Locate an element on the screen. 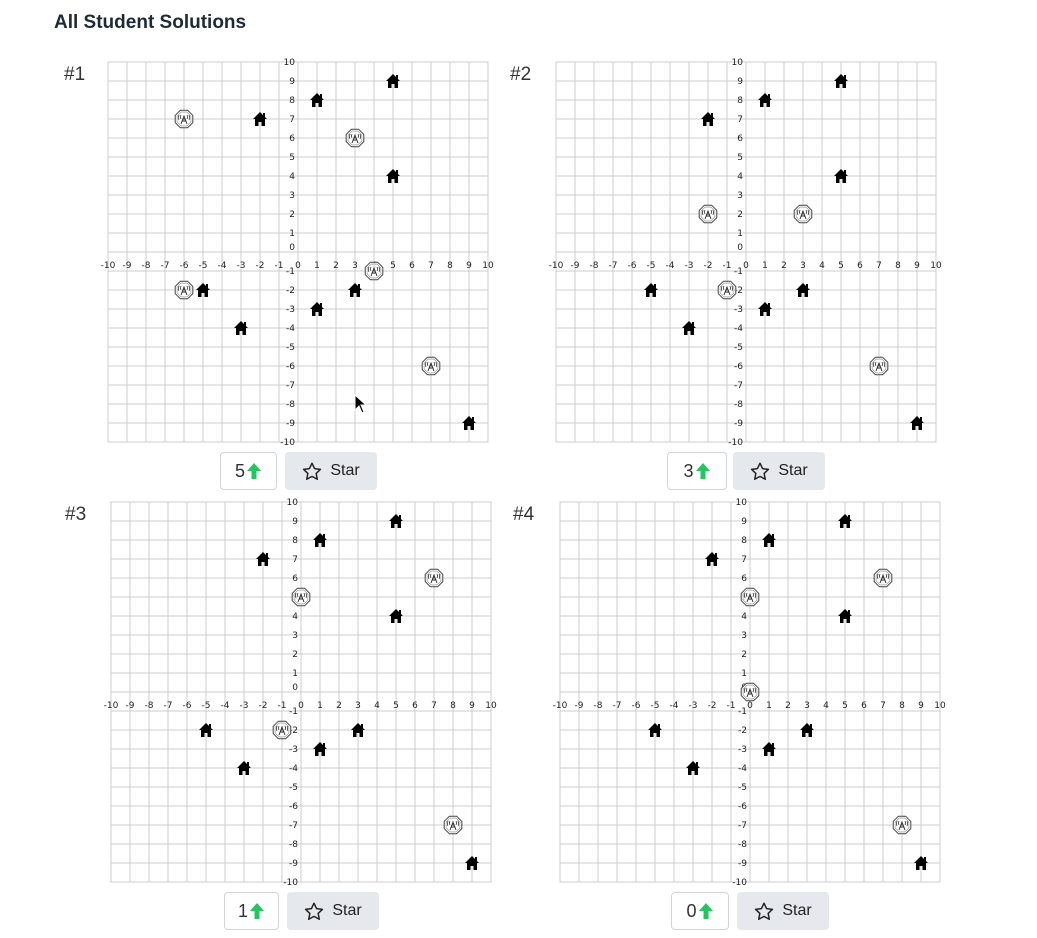 The image size is (1037, 938). vote-count: 1 is located at coordinates (242, 910).